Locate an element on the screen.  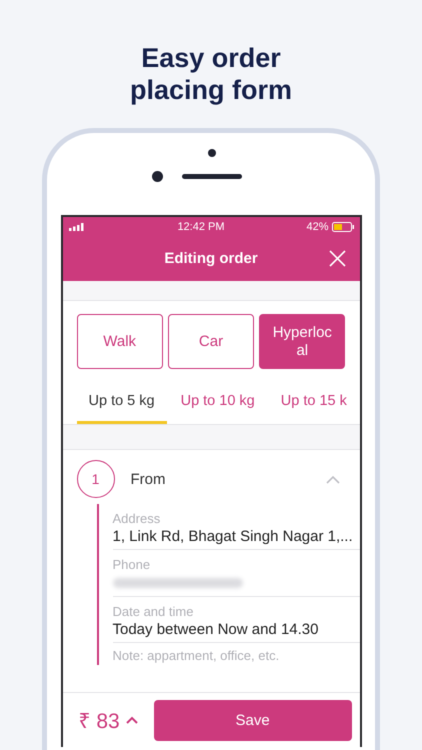
status-time: 12:42 PM is located at coordinates (201, 226).